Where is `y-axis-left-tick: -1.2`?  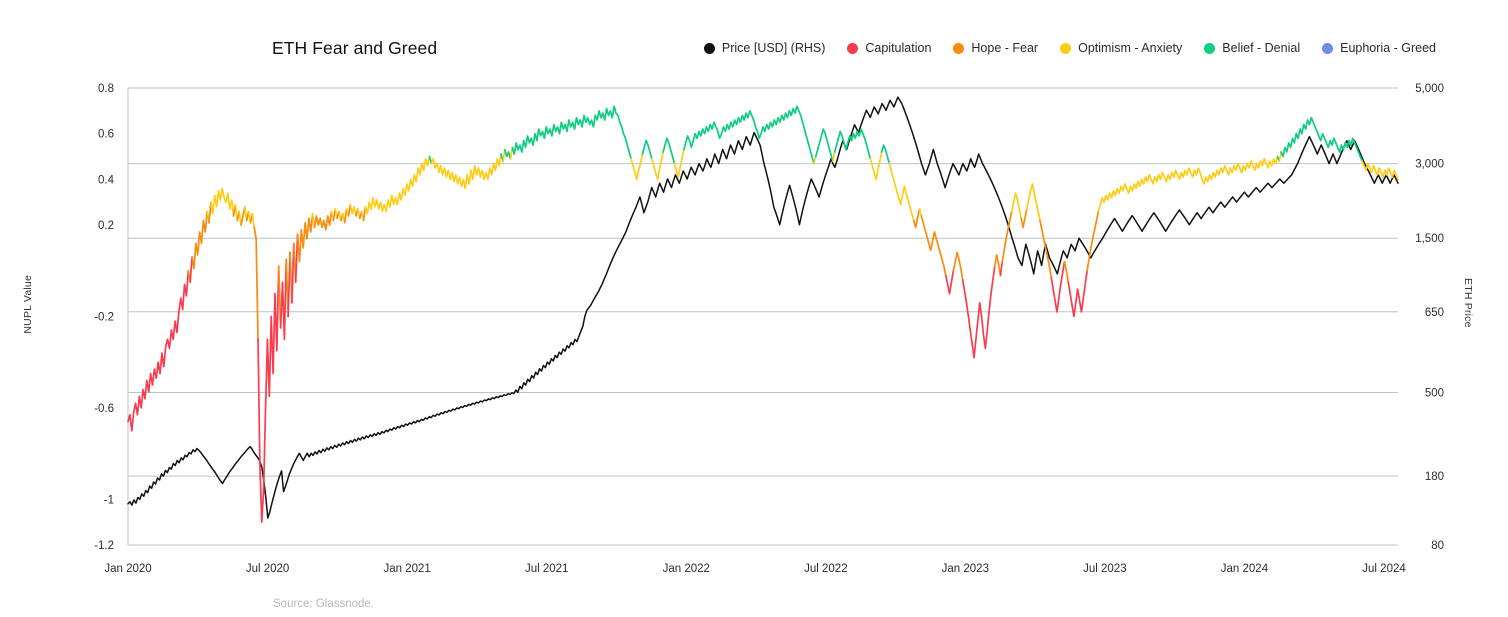 y-axis-left-tick: -1.2 is located at coordinates (104, 546).